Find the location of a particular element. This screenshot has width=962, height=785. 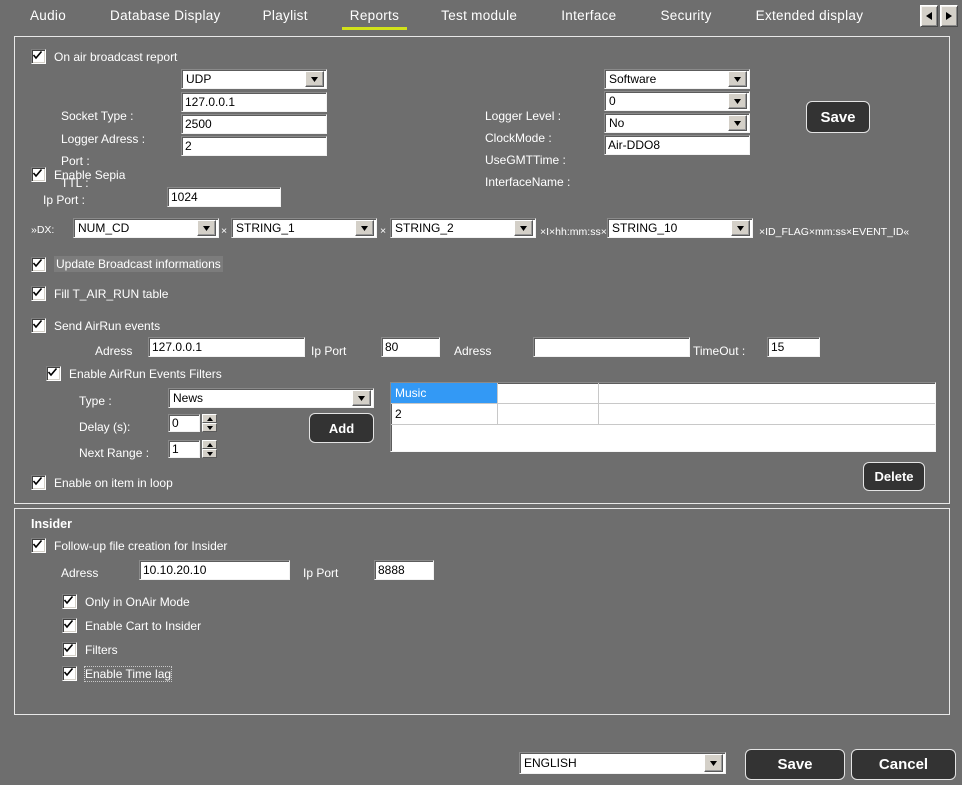

spinner-buttons is located at coordinates (209, 449).